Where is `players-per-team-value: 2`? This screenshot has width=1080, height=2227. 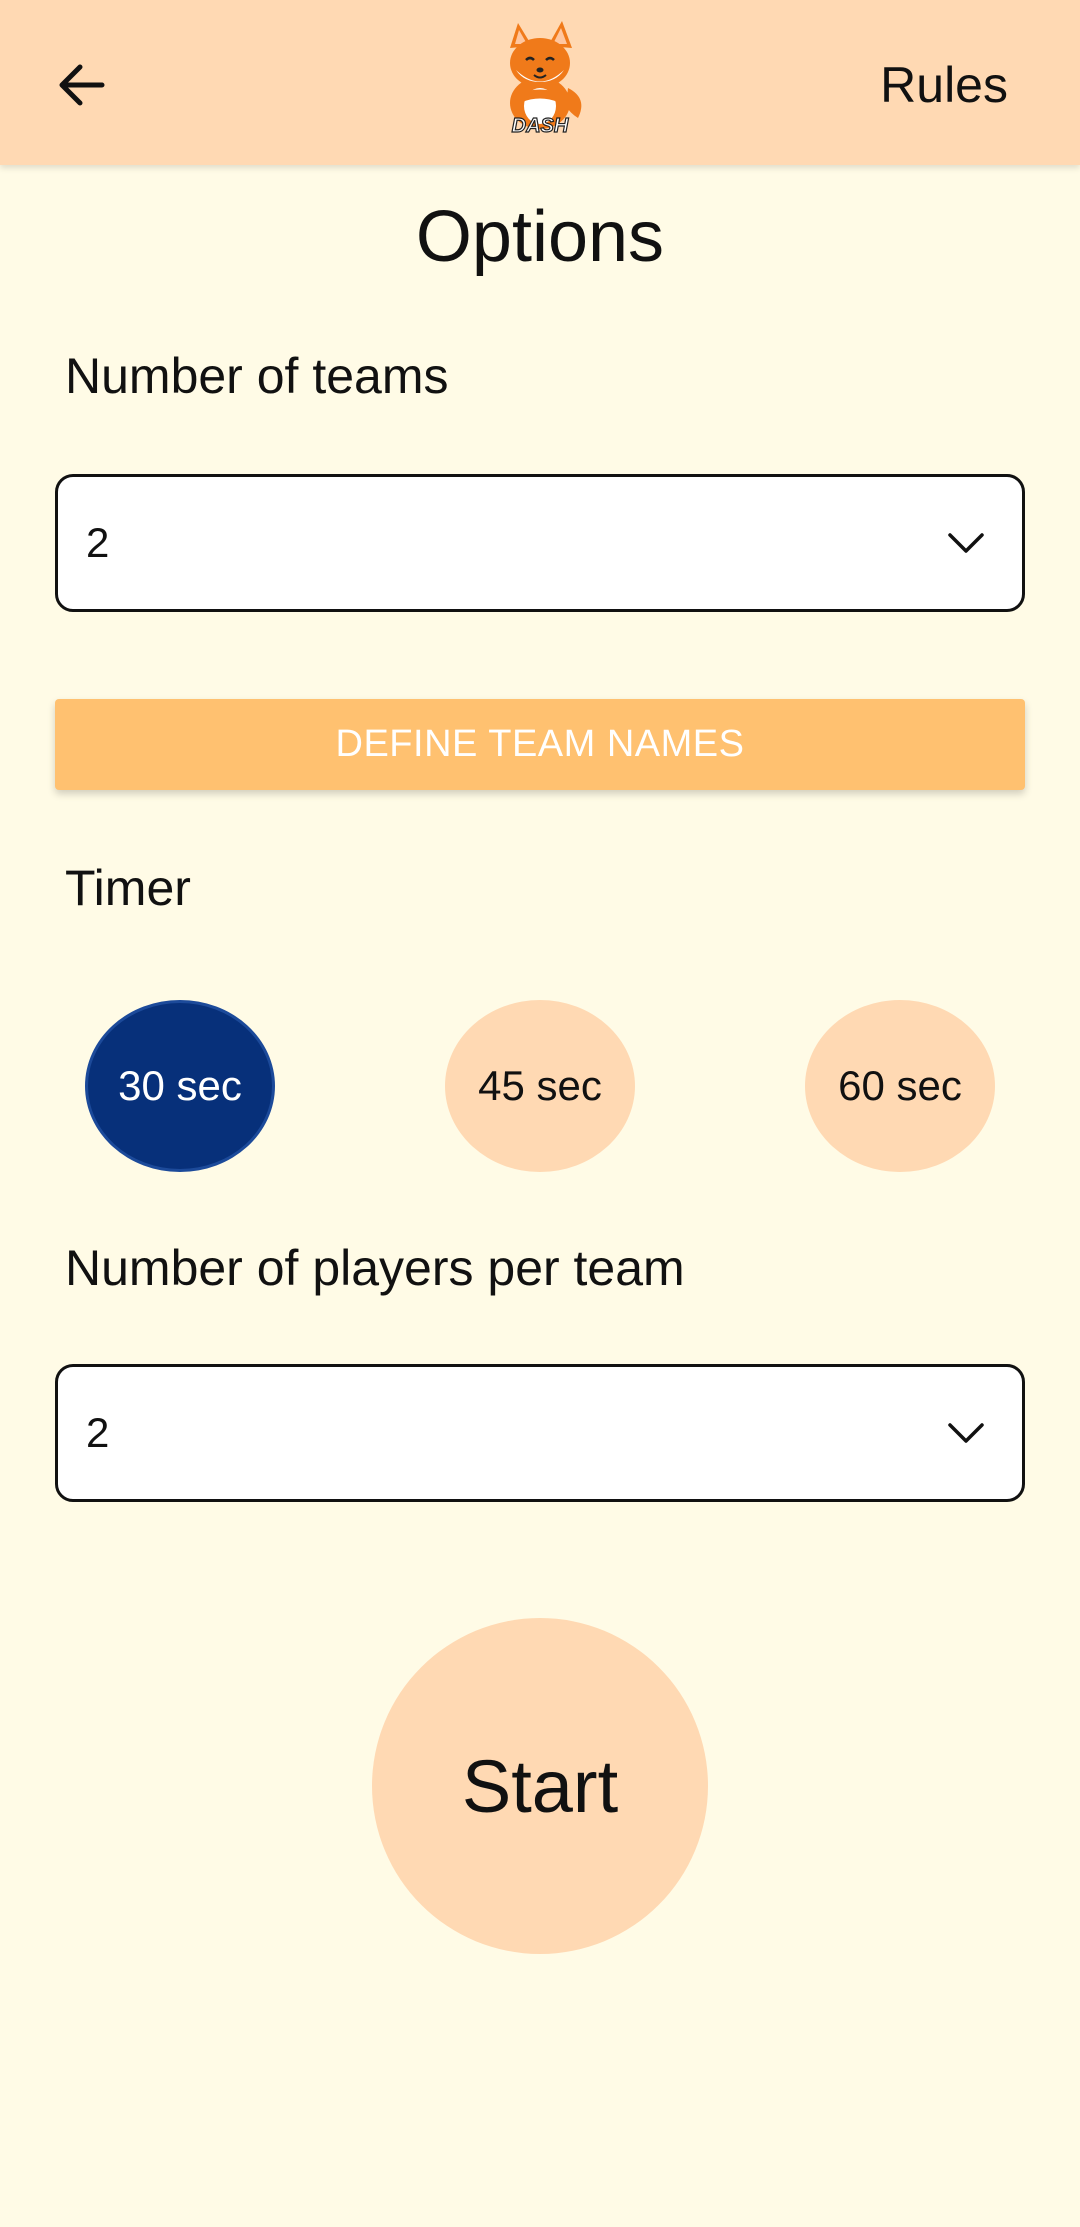
players-per-team-value: 2 is located at coordinates (98, 1432).